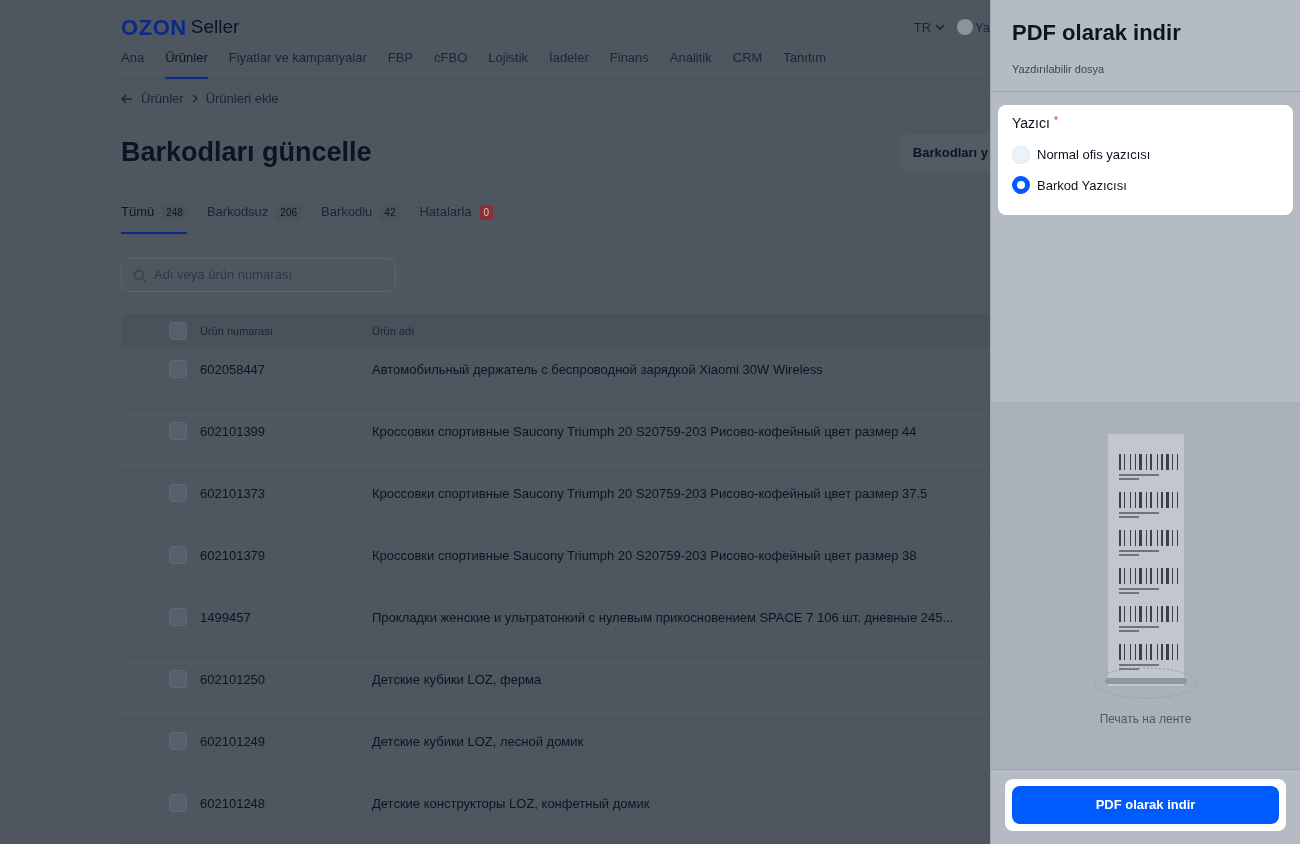 This screenshot has width=1300, height=844. What do you see at coordinates (644, 556) in the screenshot?
I see `table-cell-text: Кроссовки спортивные Saucony Triumph 20 S20759-203 Рисово-кофейный цвет размер 38` at bounding box center [644, 556].